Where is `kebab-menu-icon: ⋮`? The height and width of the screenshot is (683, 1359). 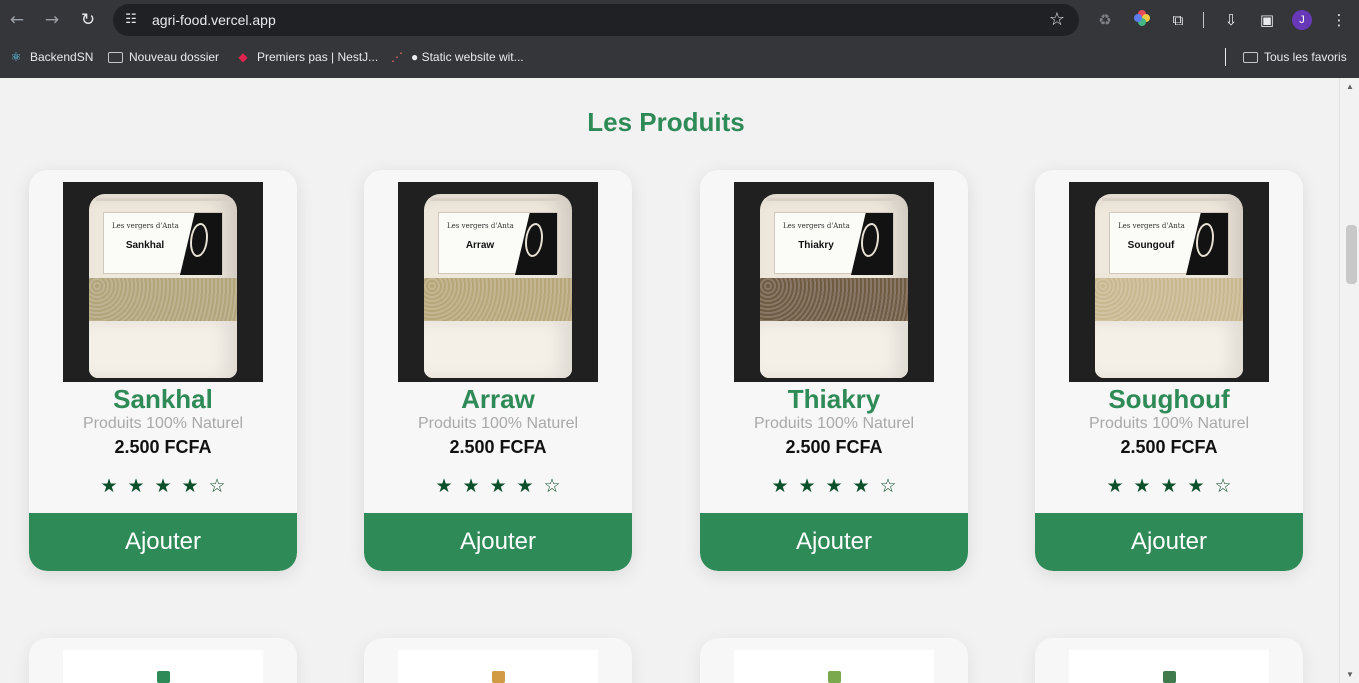
kebab-menu-icon: ⋮ is located at coordinates (1339, 20).